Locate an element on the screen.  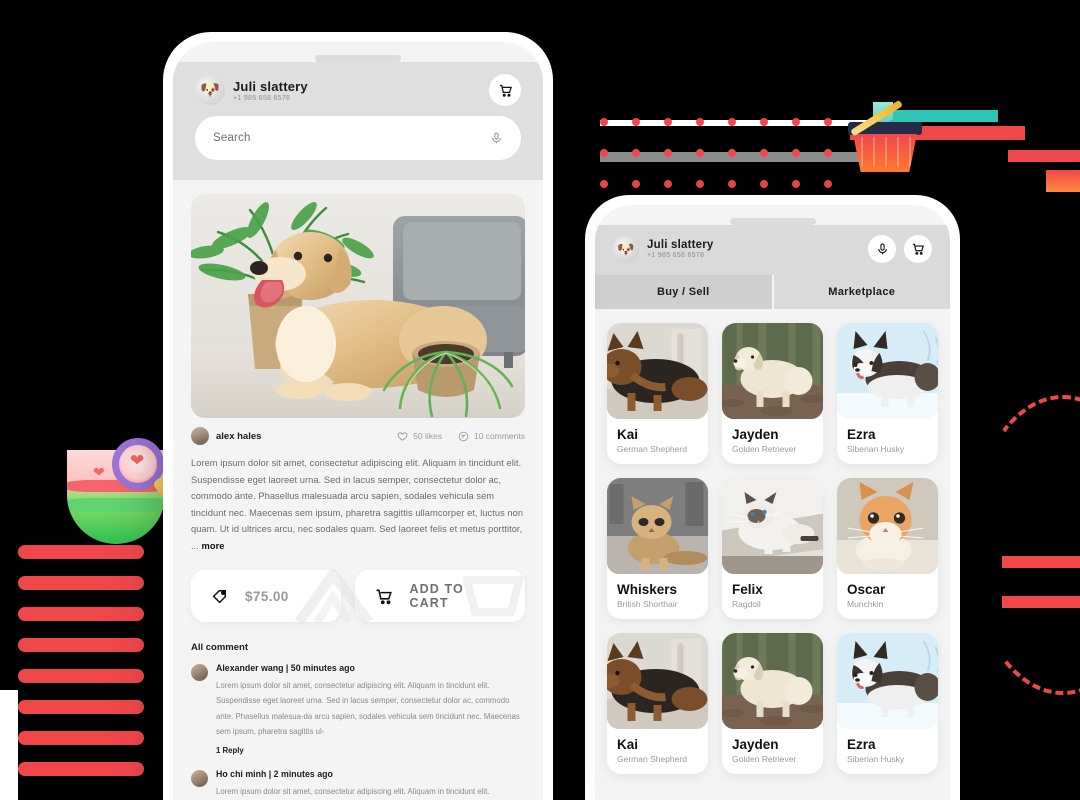
pet-breed: British Shorthair is located at coordinates (647, 604).